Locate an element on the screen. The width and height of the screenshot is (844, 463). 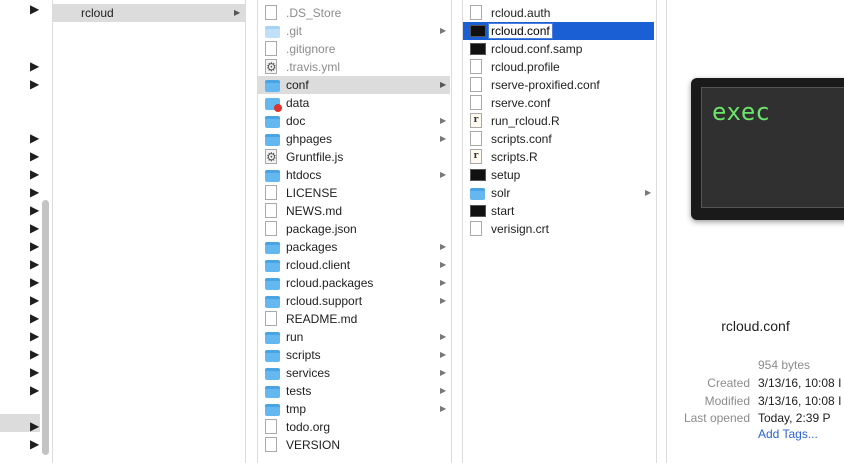
r-script-icon: r is located at coordinates (476, 120).